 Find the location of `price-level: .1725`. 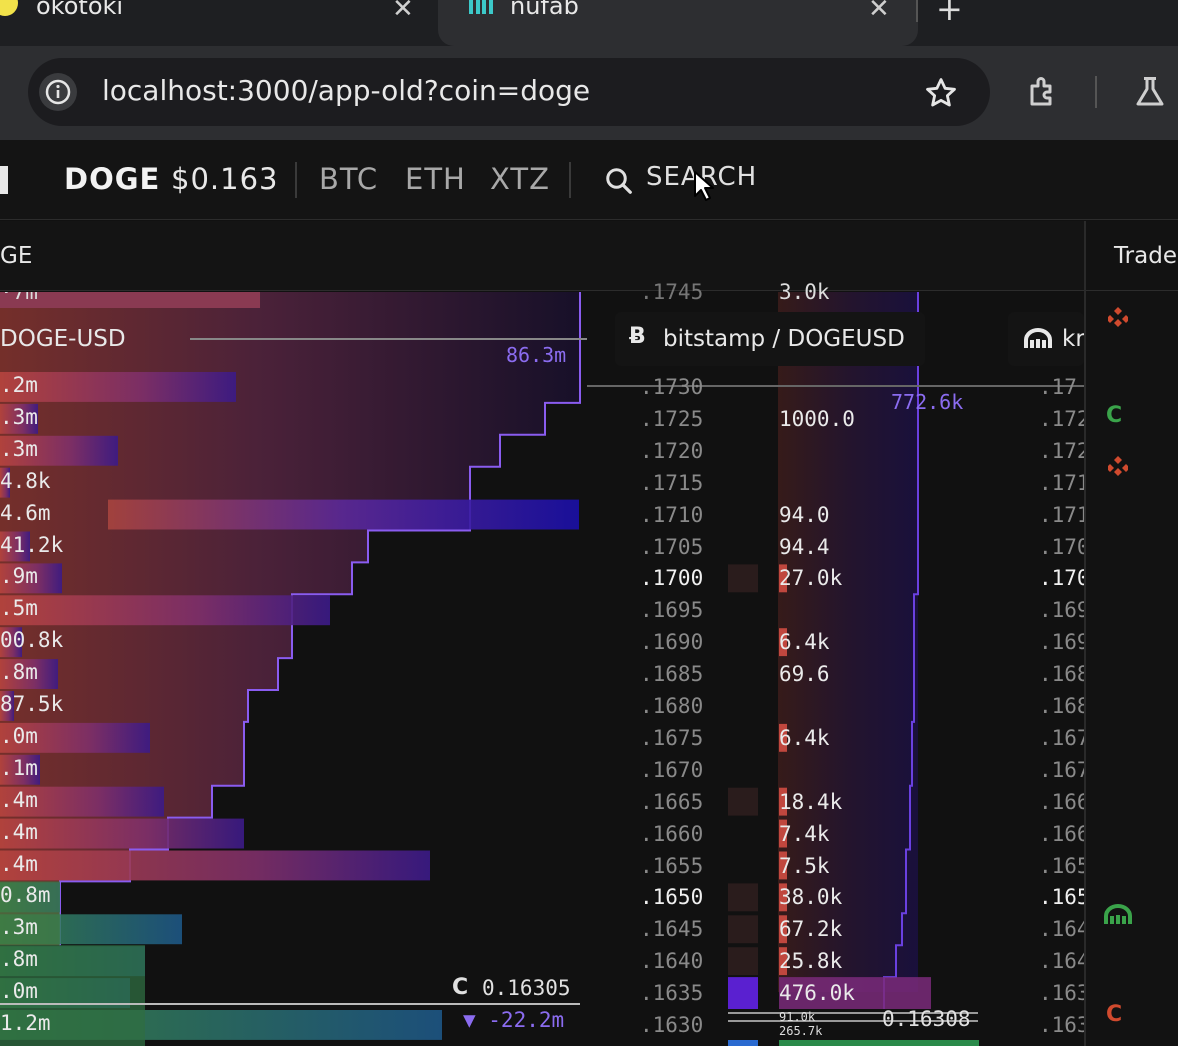

price-level: .1725 is located at coordinates (672, 418).